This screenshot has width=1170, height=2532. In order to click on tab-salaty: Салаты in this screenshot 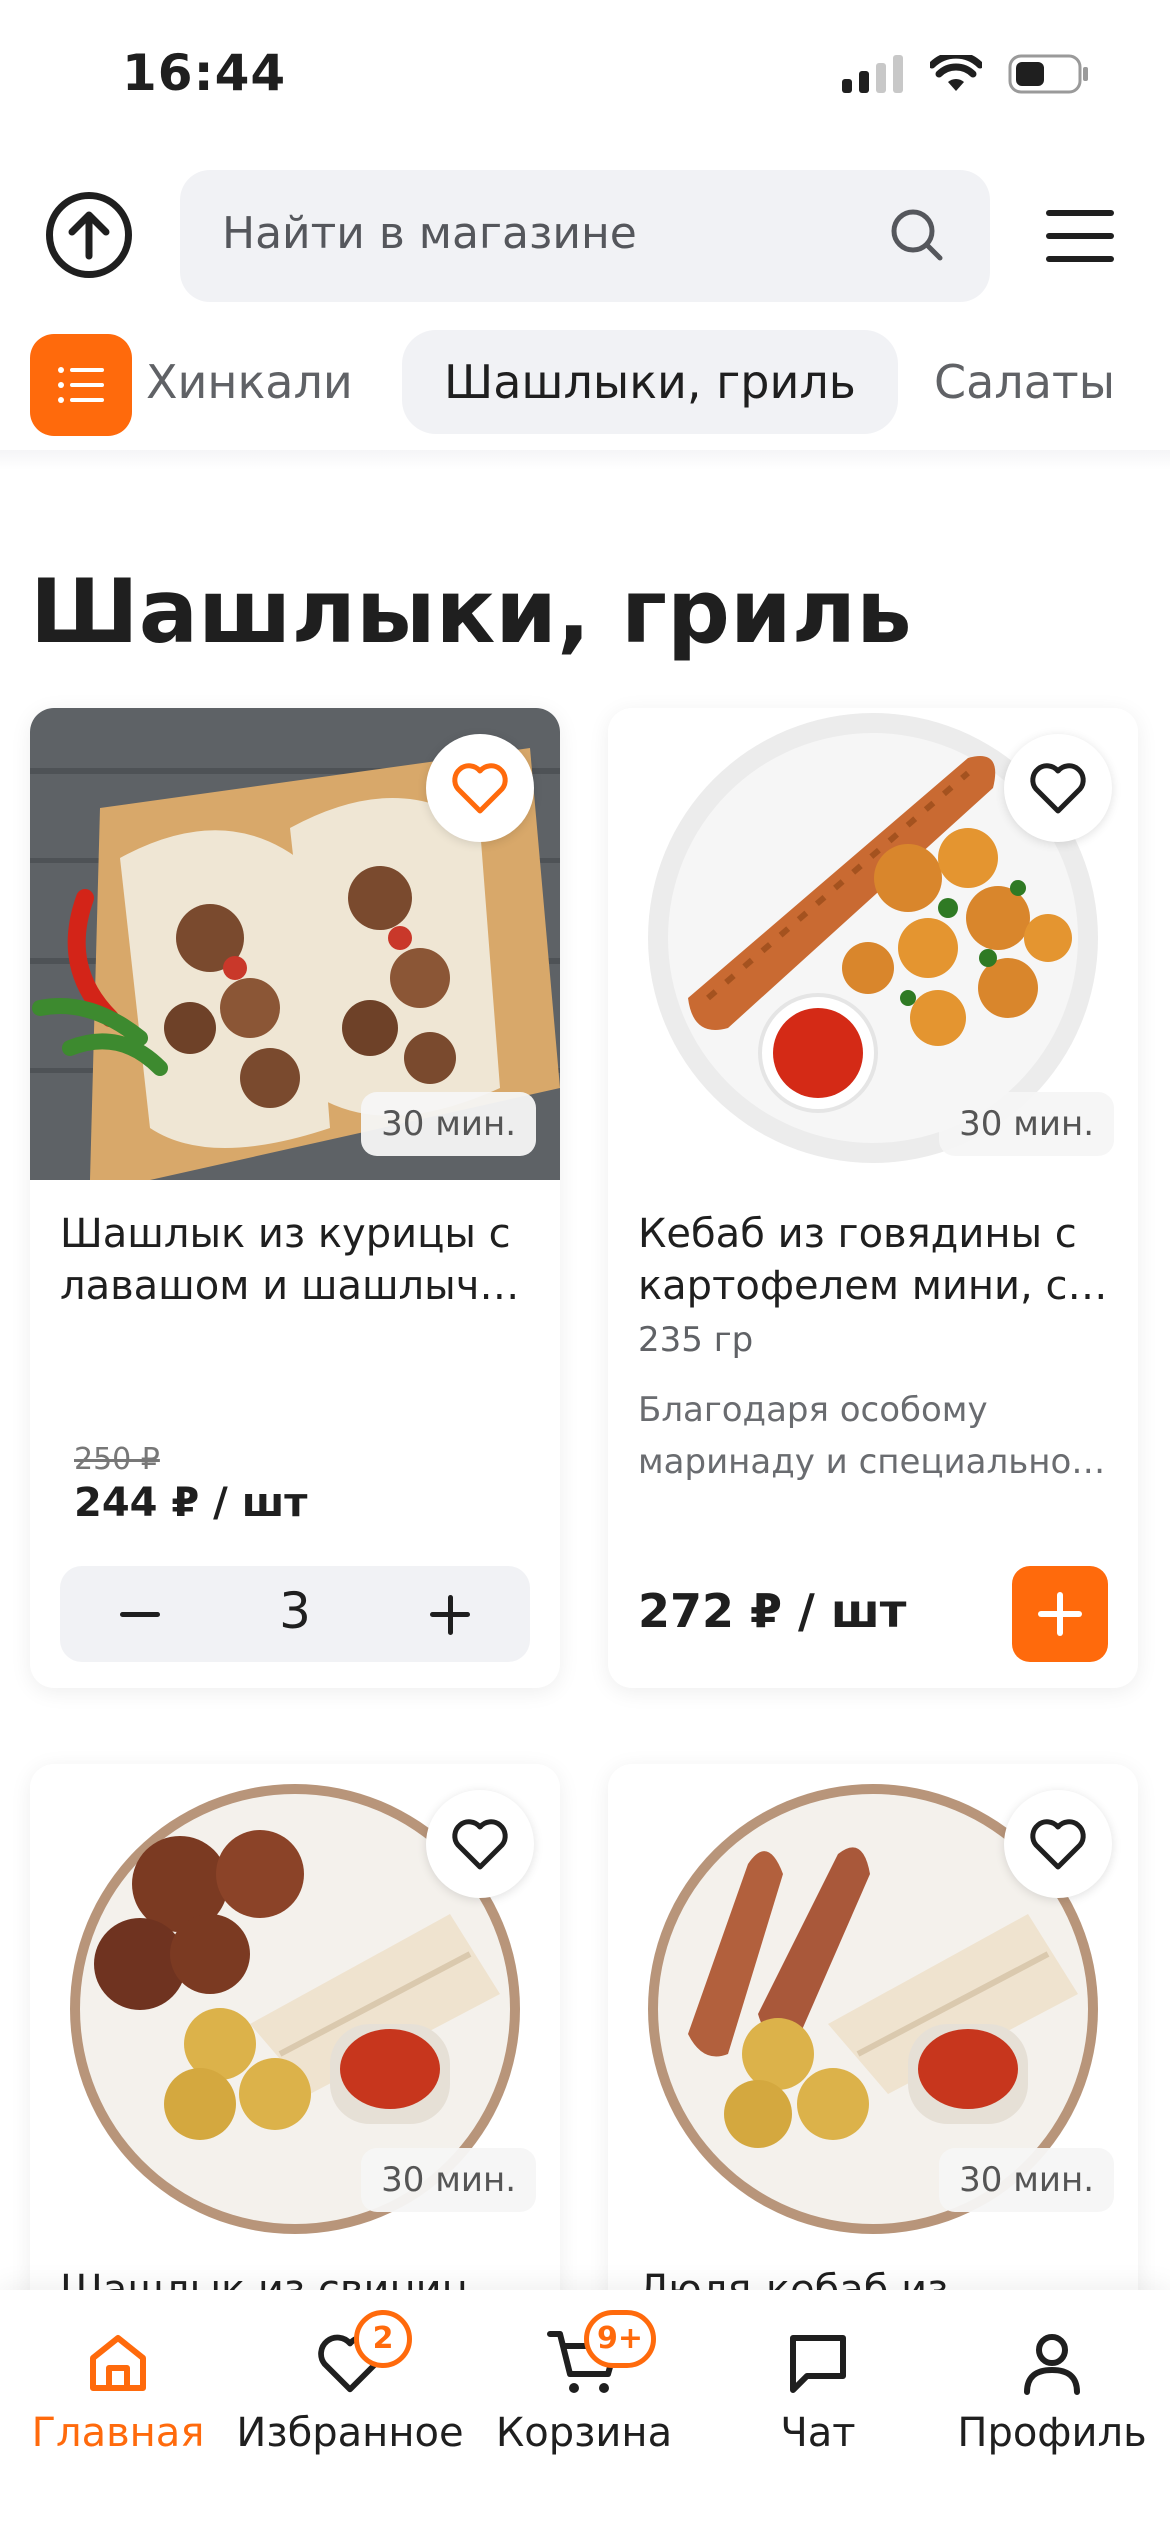, I will do `click(1024, 382)`.